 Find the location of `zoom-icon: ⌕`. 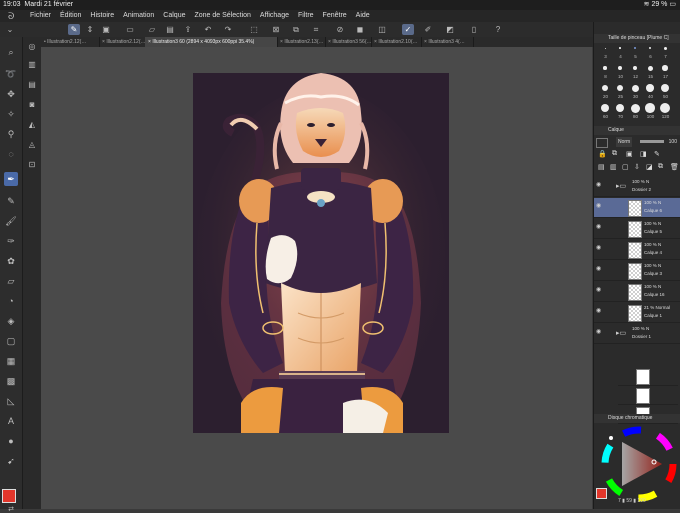

zoom-icon: ⌕ is located at coordinates (11, 52).